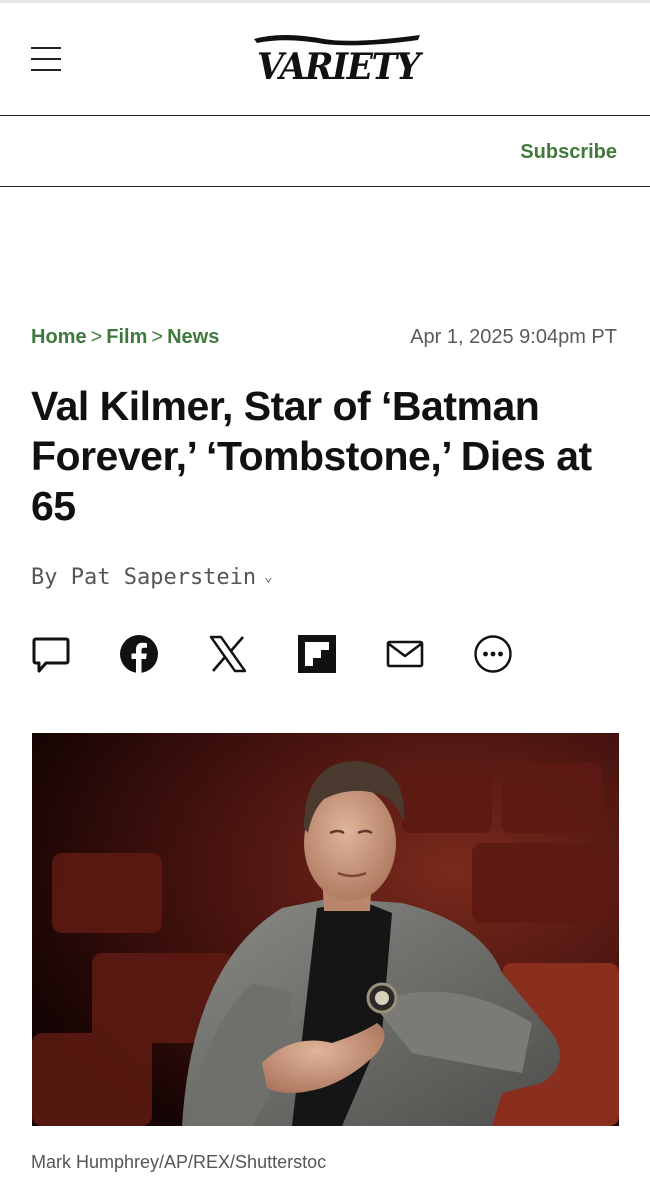 The image size is (650, 1200). I want to click on chevron-down-icon: ⌄, so click(268, 577).